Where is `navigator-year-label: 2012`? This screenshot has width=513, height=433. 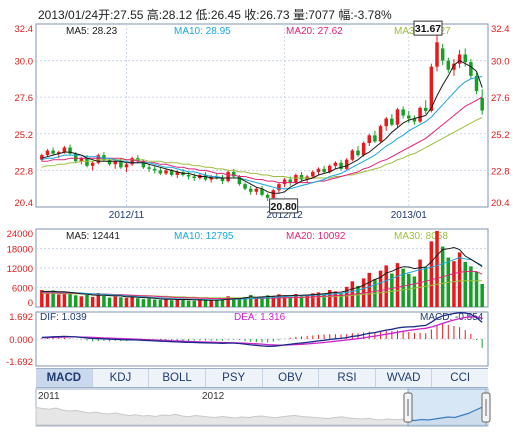 navigator-year-label: 2012 is located at coordinates (213, 396).